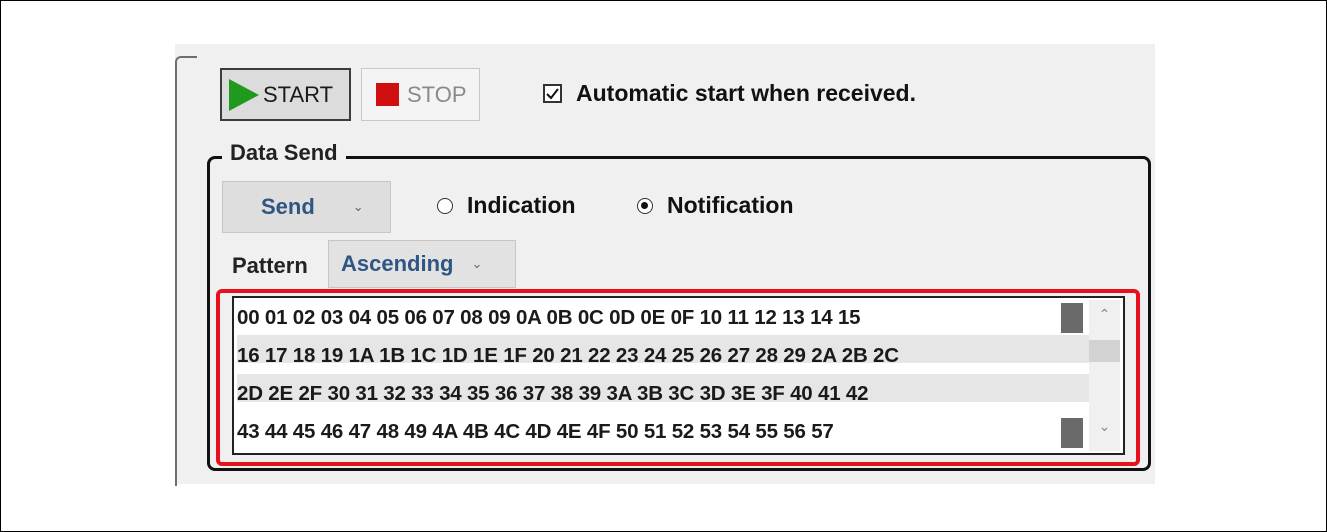  I want to click on auto-start-label: Automatic start when received., so click(746, 93).